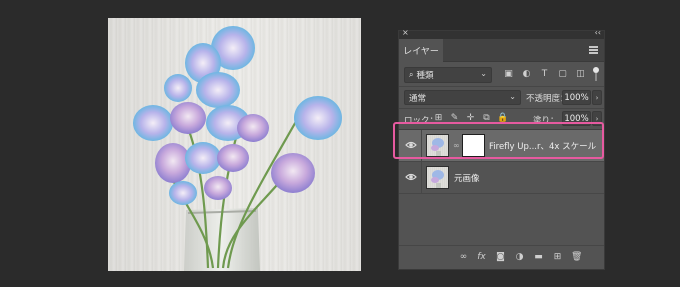  Describe the element at coordinates (501, 178) in the screenshot. I see `layer-row-original-image: 元画像` at that location.